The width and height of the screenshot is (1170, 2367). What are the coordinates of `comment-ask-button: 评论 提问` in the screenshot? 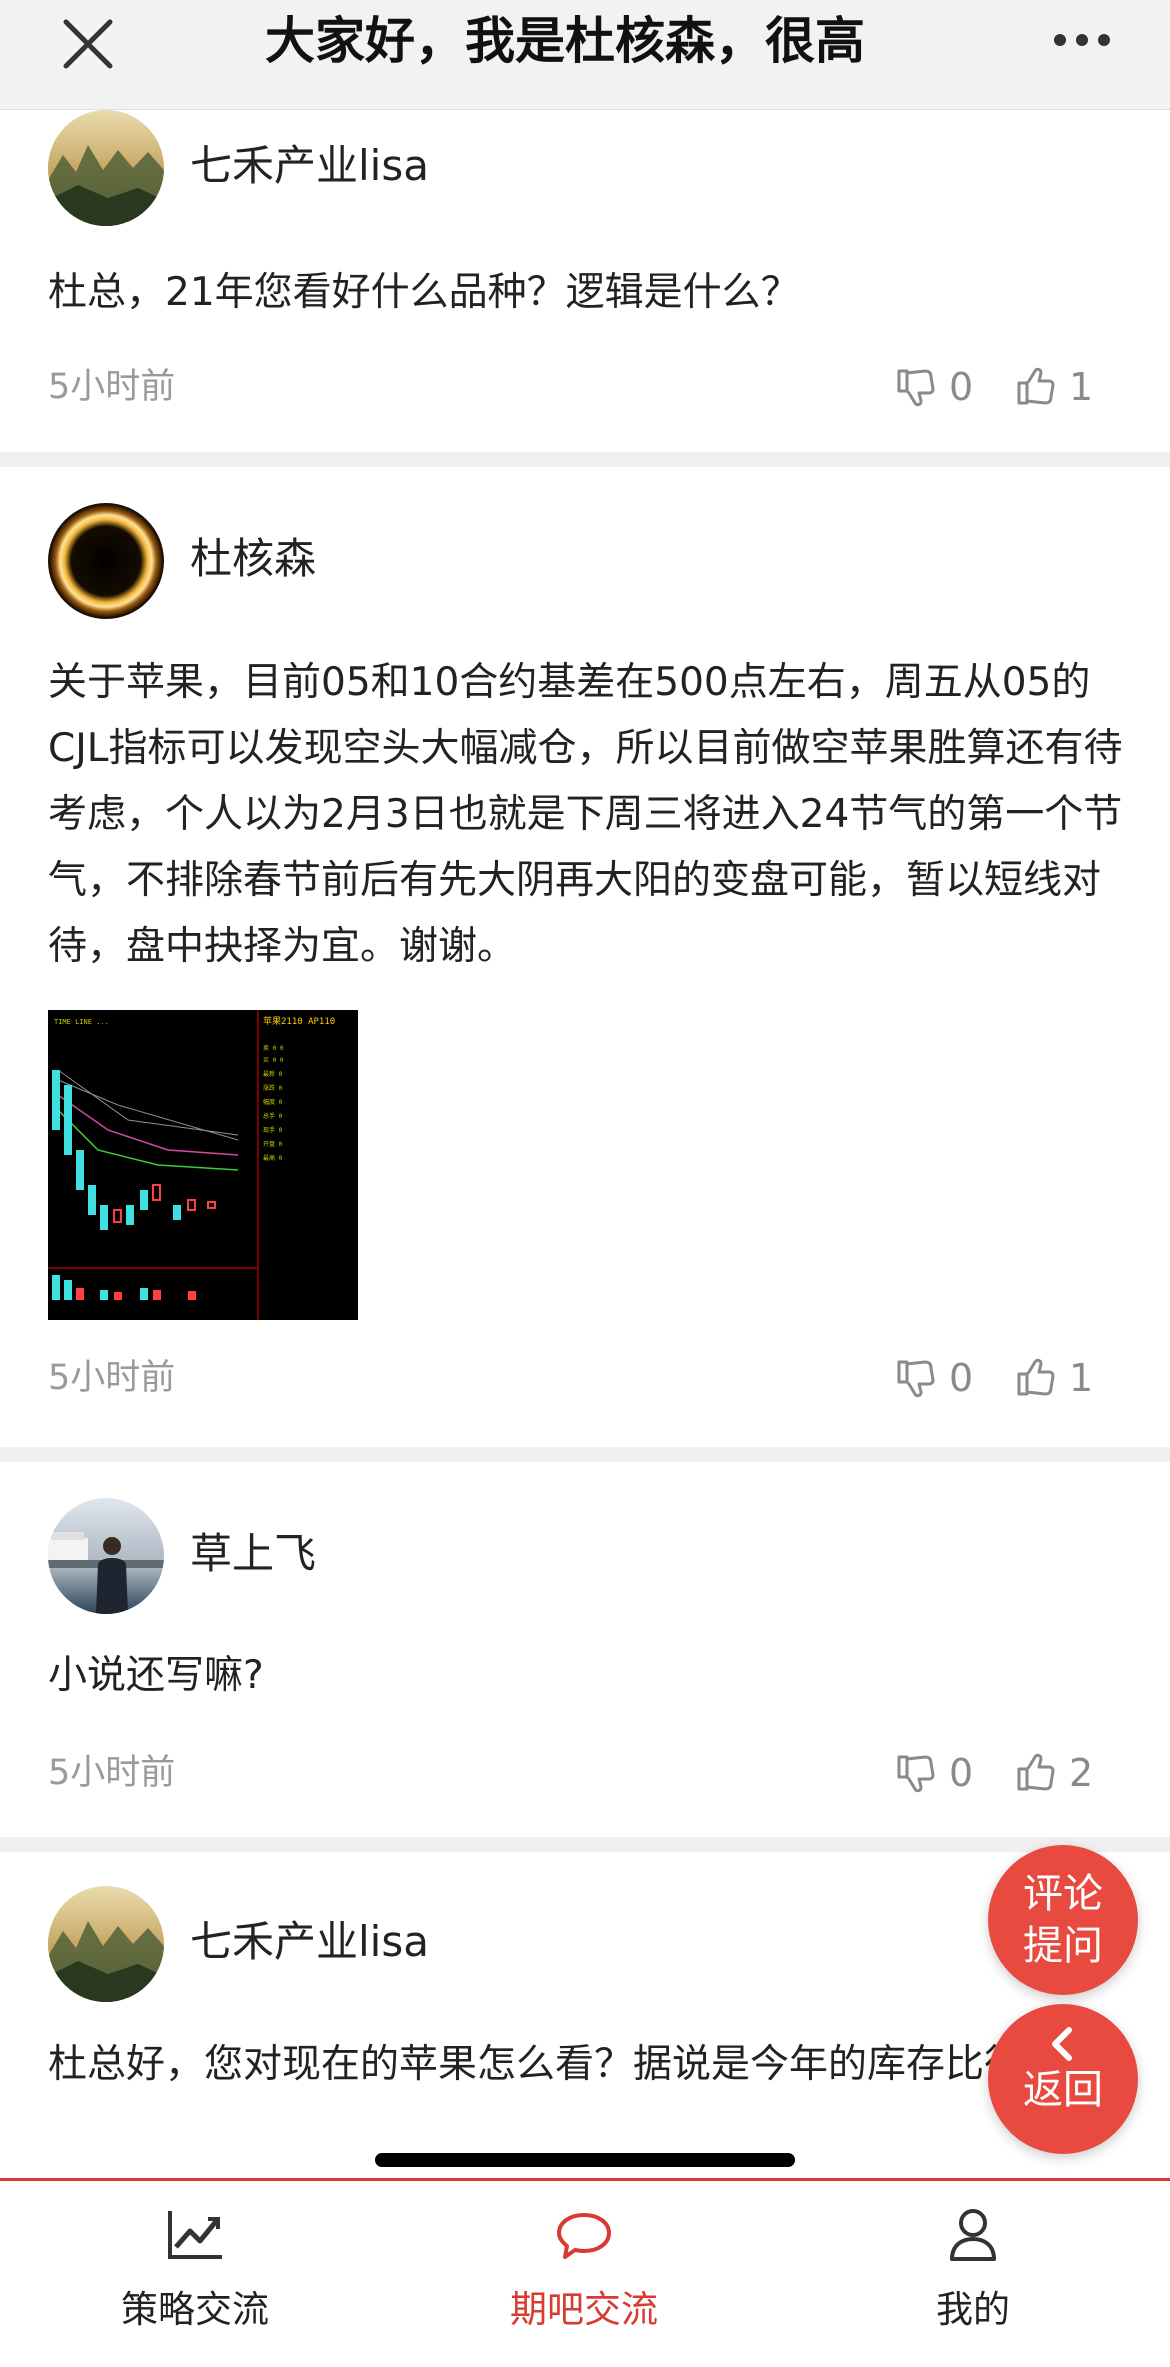 It's located at (1063, 1920).